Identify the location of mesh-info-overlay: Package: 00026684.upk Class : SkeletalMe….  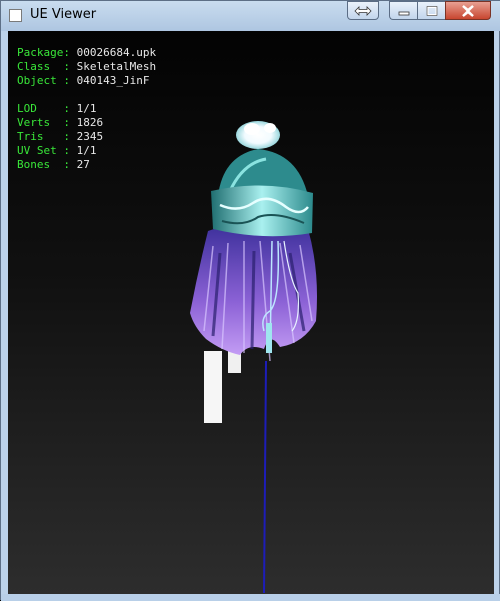
(86, 109).